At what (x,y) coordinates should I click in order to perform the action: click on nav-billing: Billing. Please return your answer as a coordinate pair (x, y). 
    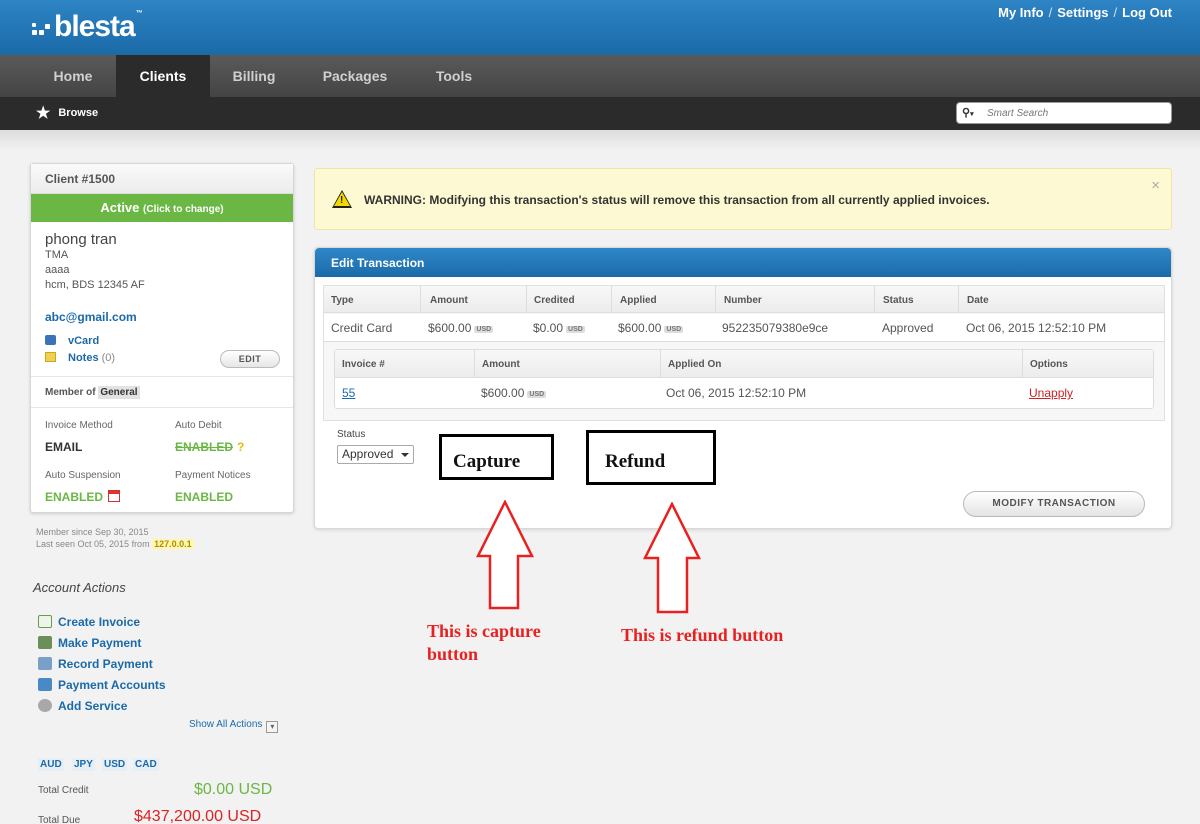
    Looking at the image, I should click on (254, 76).